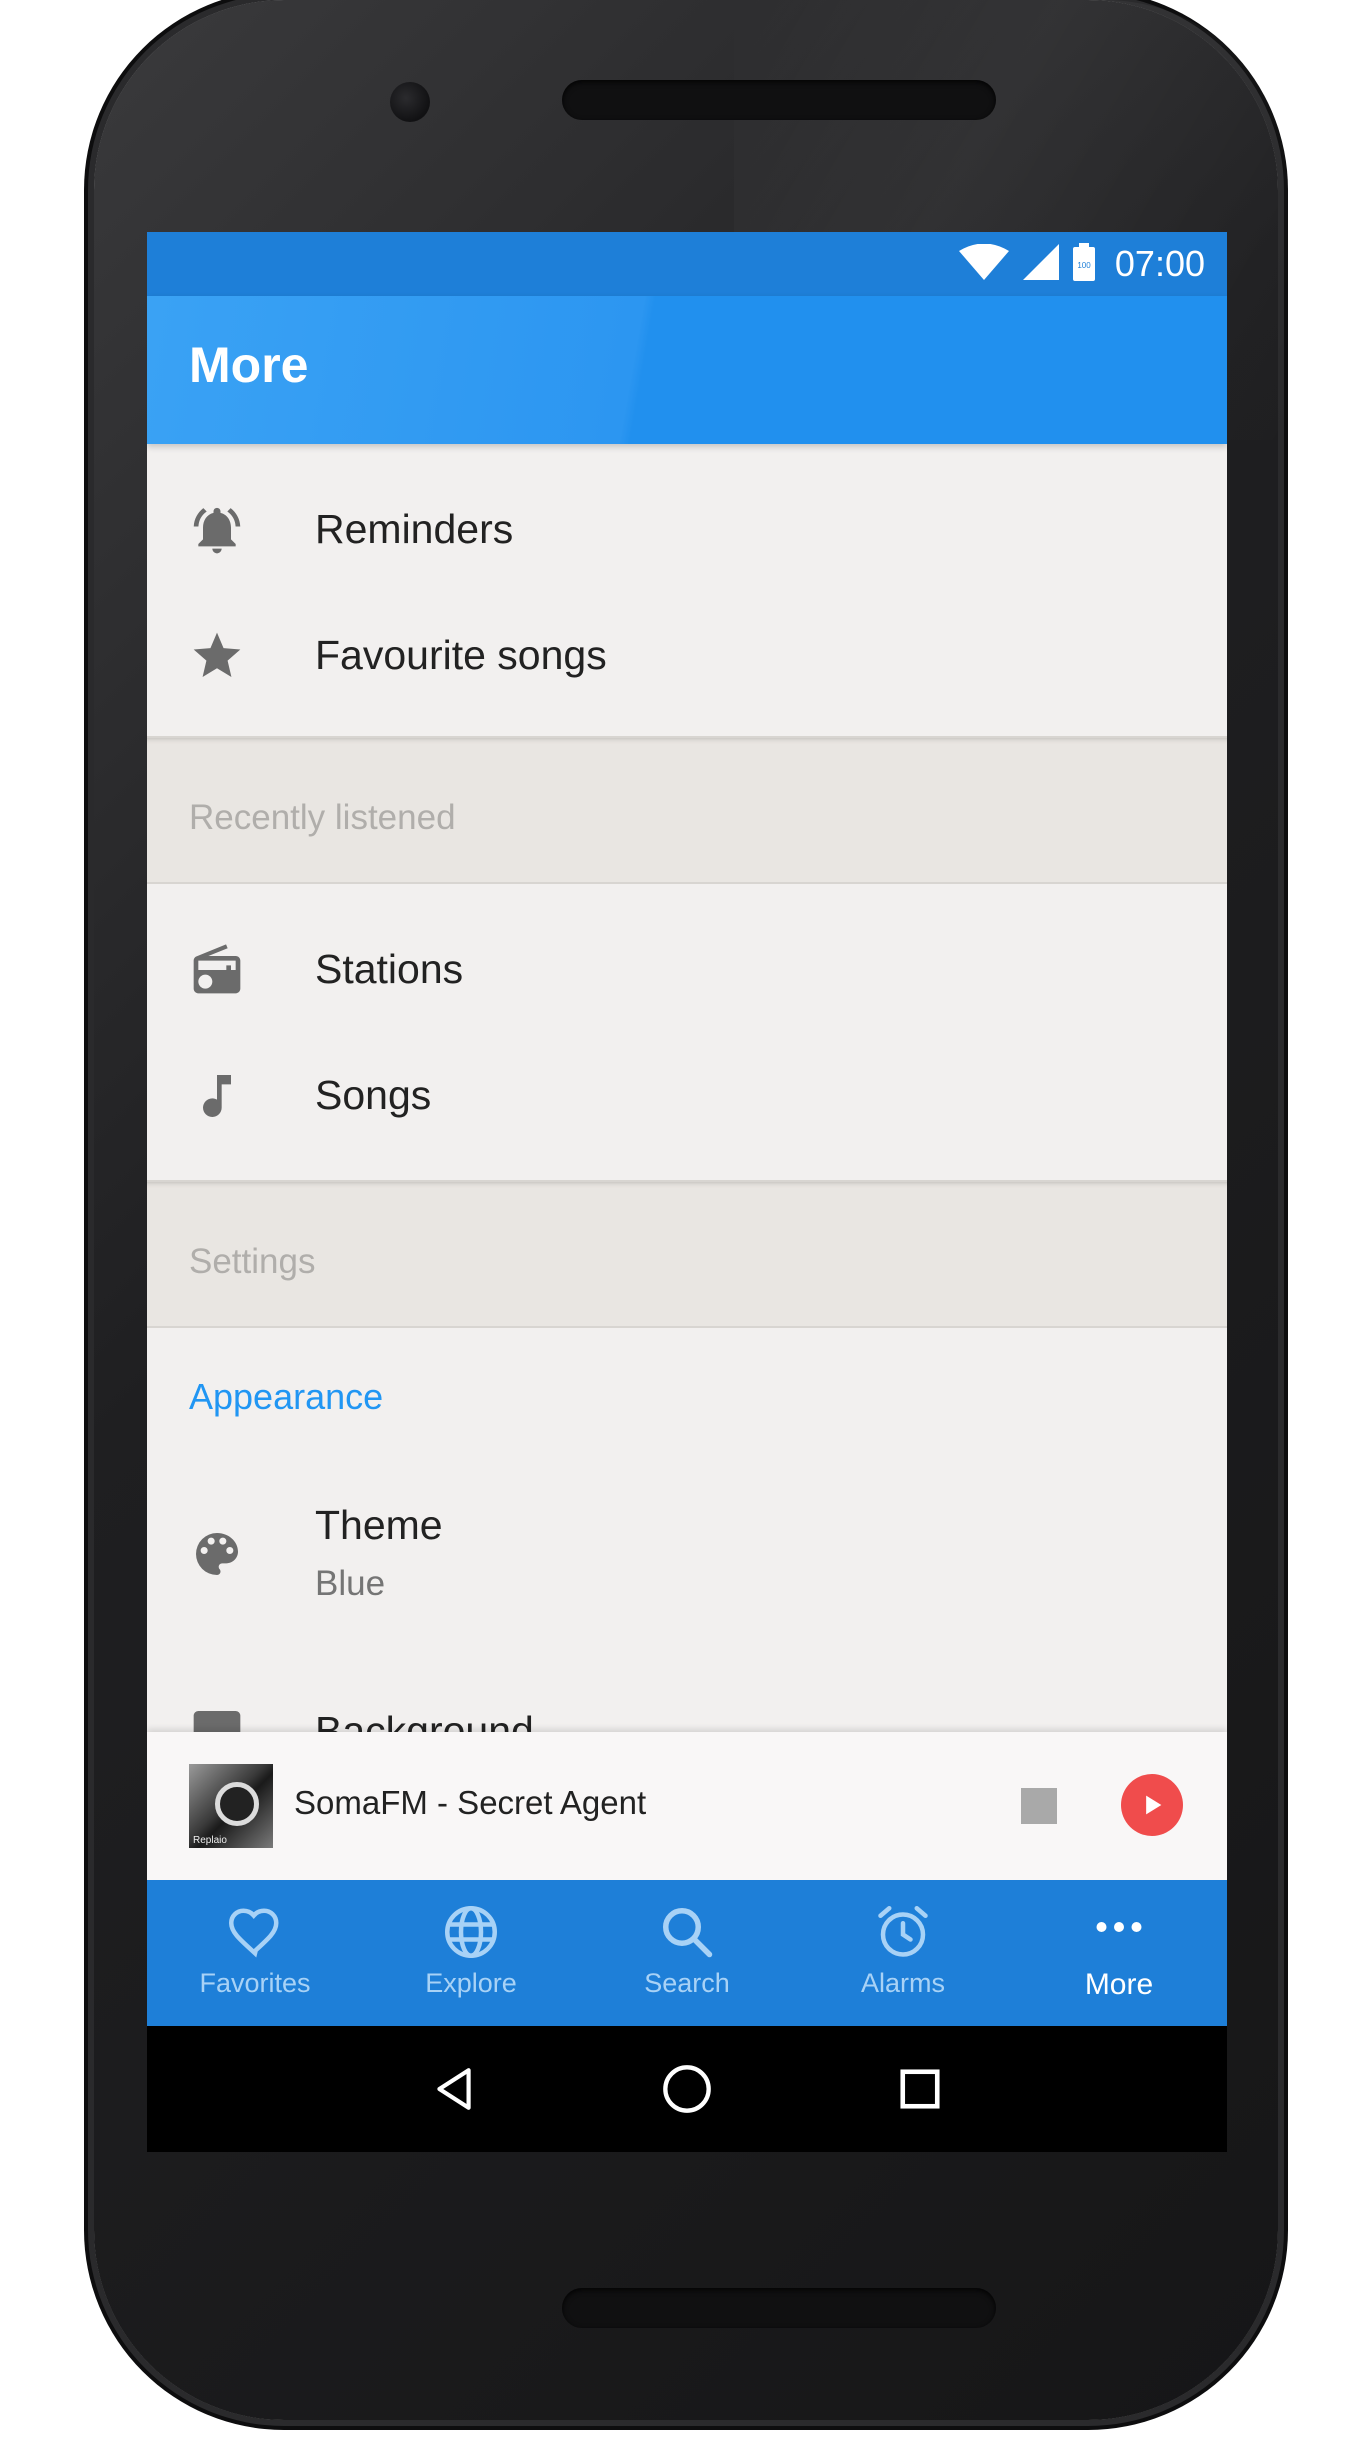  Describe the element at coordinates (1159, 263) in the screenshot. I see `status-time: 07:00` at that location.